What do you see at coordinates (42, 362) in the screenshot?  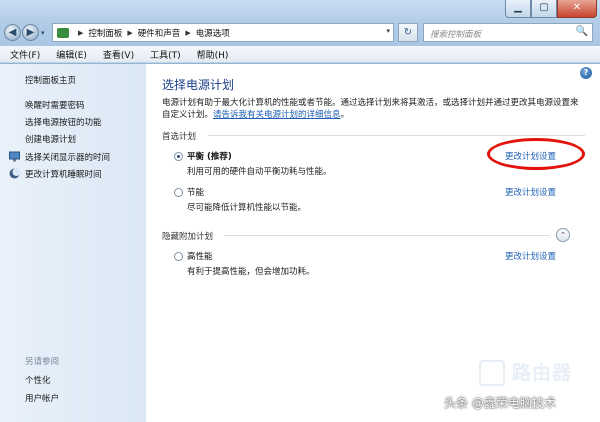 I see `see-also-heading: 另请参阅` at bounding box center [42, 362].